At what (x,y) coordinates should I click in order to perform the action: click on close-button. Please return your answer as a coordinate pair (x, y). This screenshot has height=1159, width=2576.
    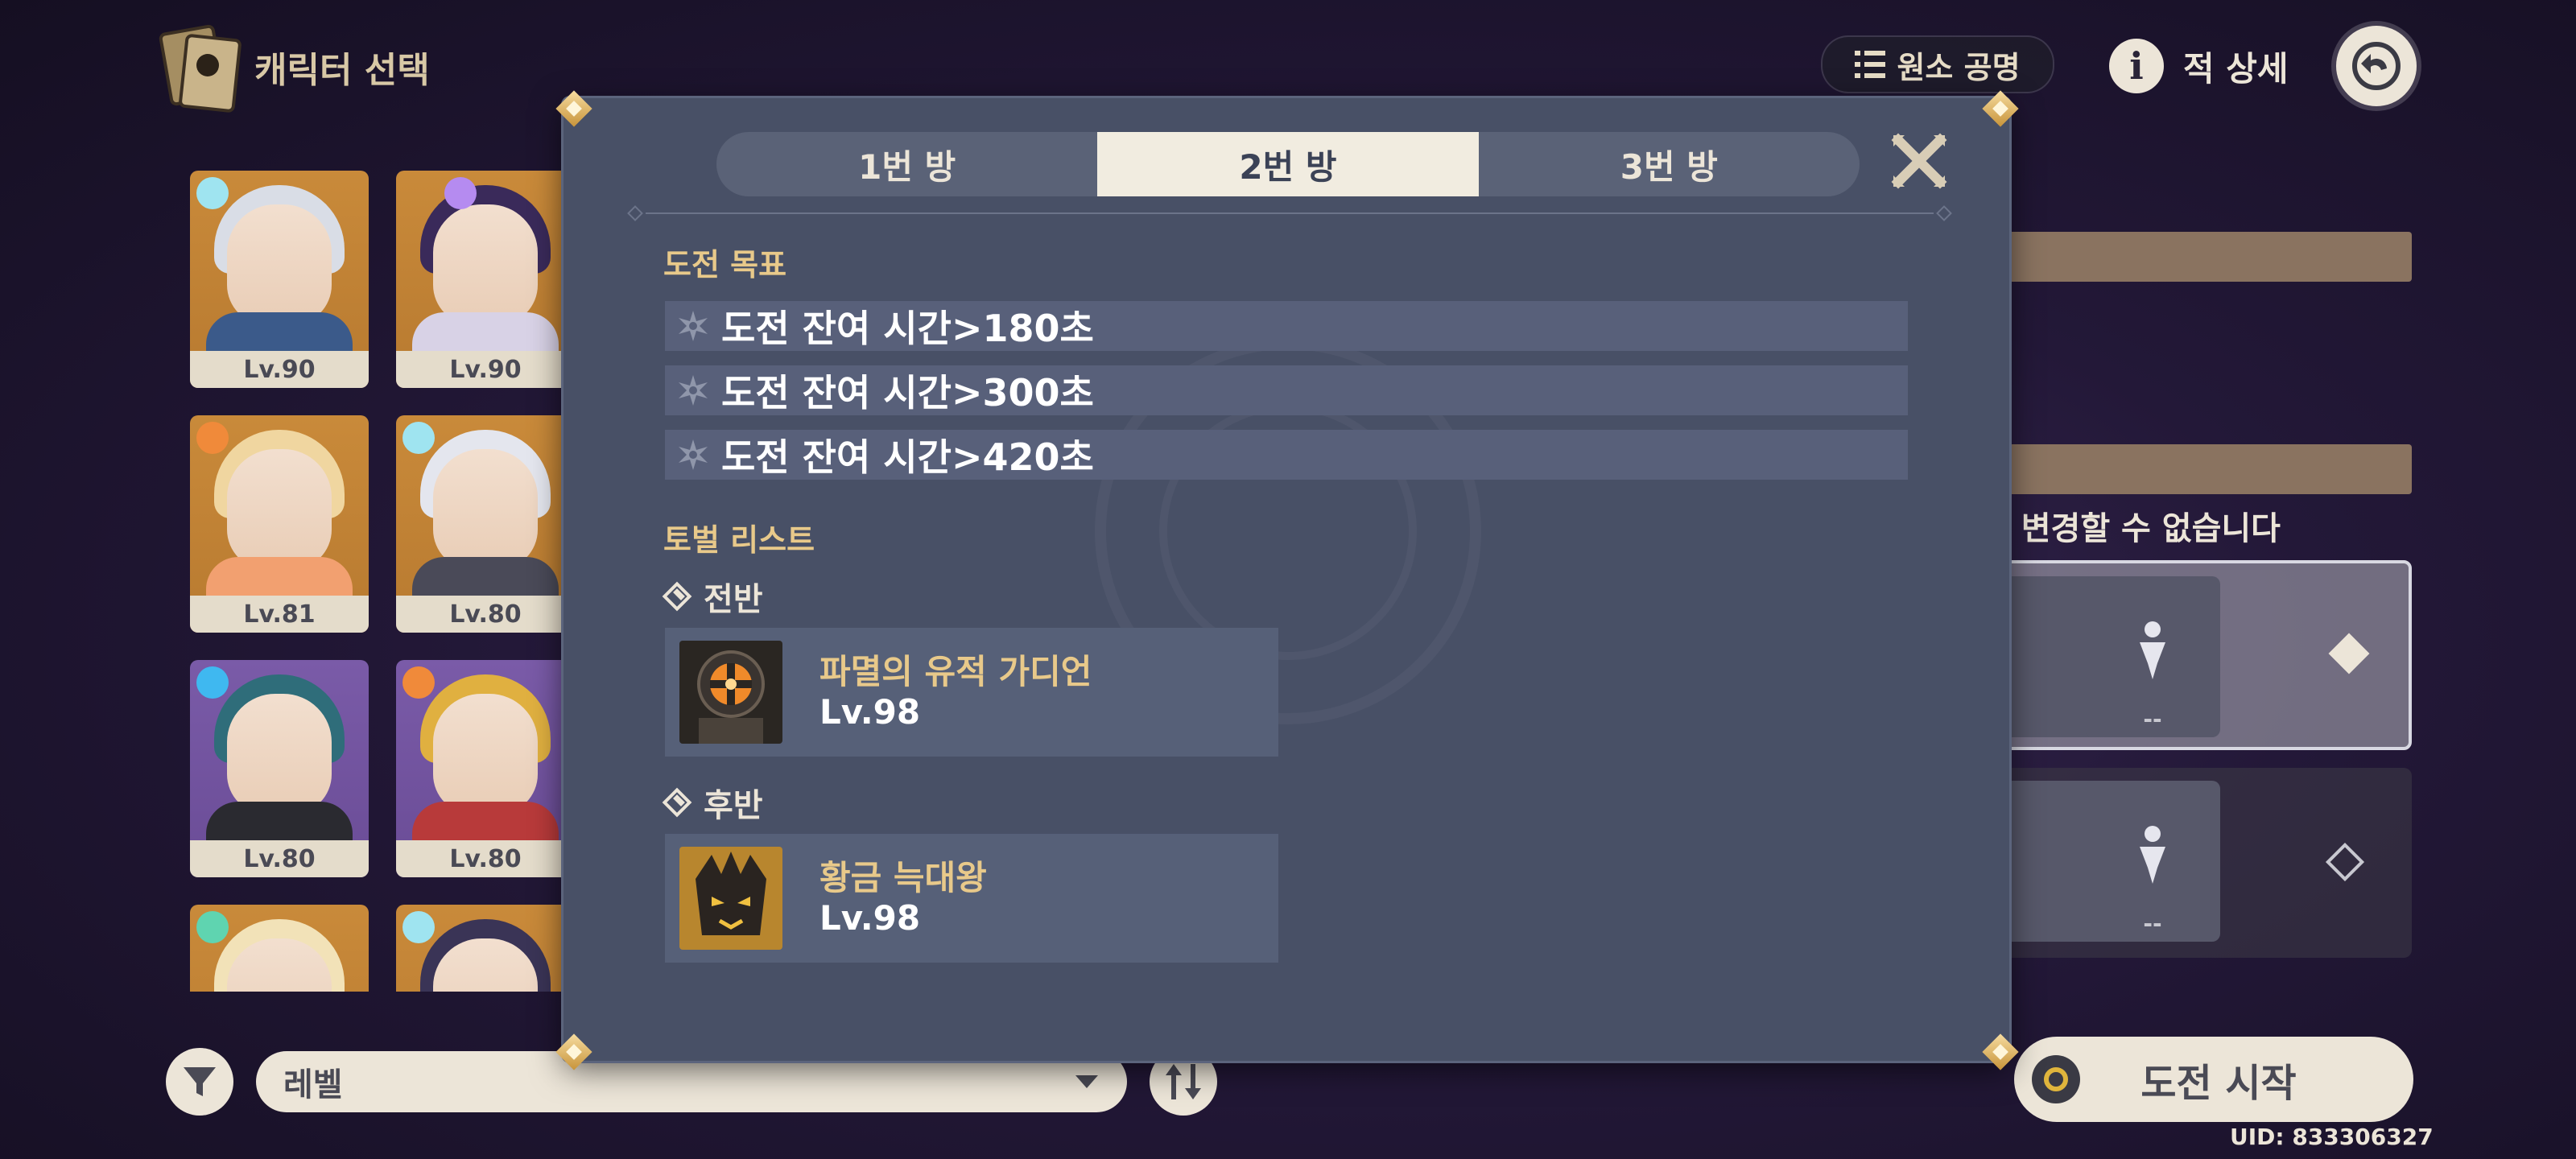
    Looking at the image, I should click on (1919, 161).